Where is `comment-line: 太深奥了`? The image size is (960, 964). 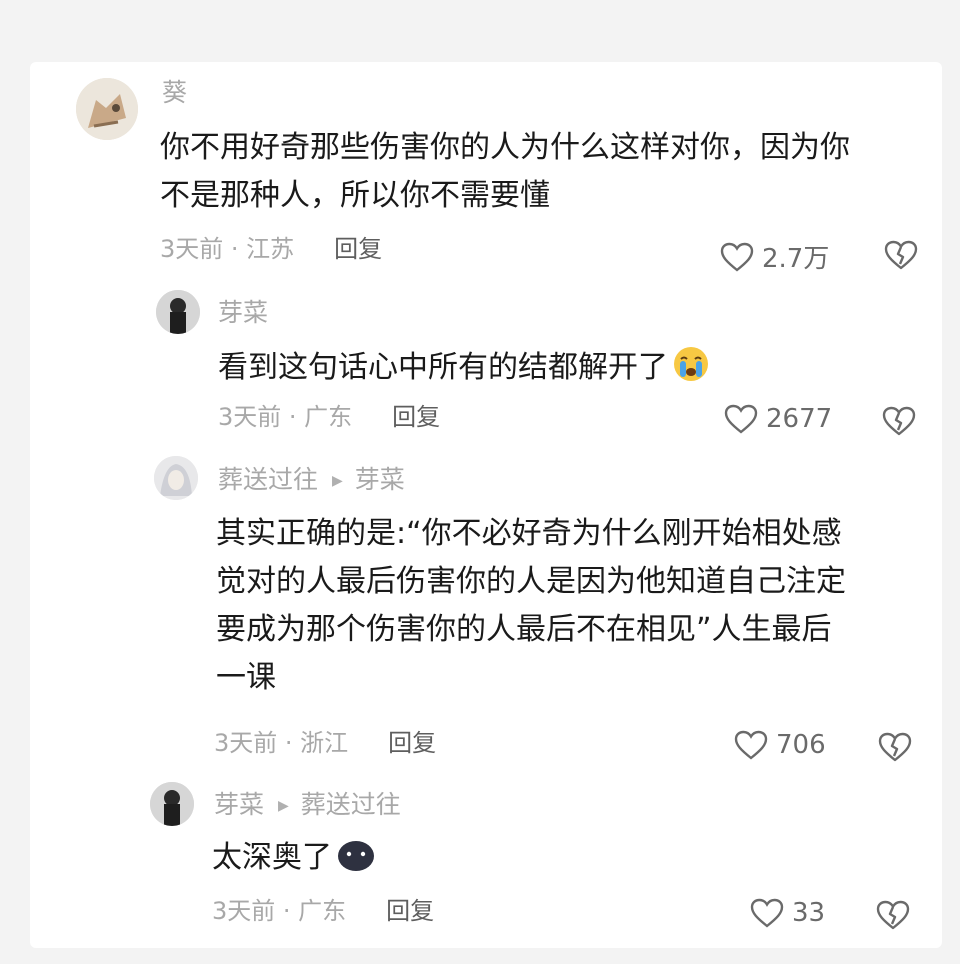
comment-line: 太深奥了 is located at coordinates (272, 857).